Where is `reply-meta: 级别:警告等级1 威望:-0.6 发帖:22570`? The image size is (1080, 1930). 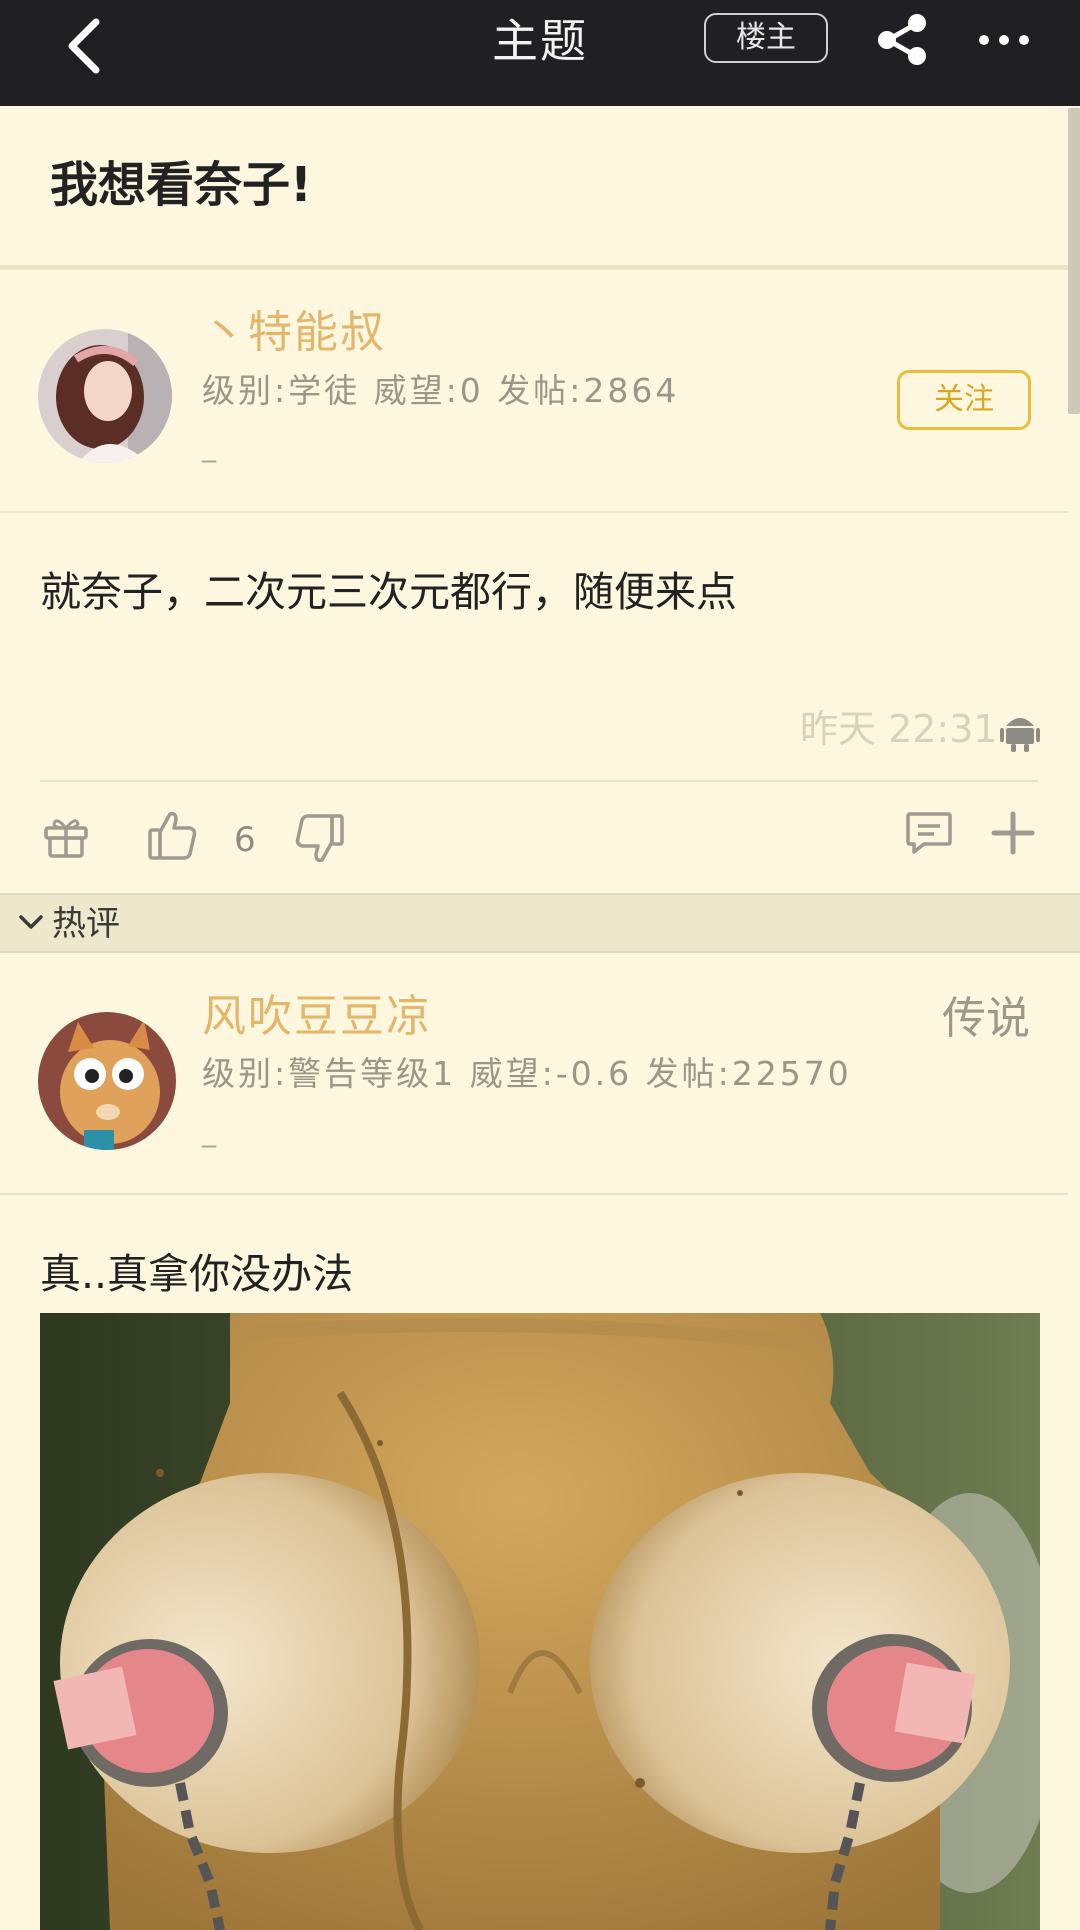
reply-meta: 级别:警告等级1 威望:-0.6 发帖:22570 is located at coordinates (527, 1073).